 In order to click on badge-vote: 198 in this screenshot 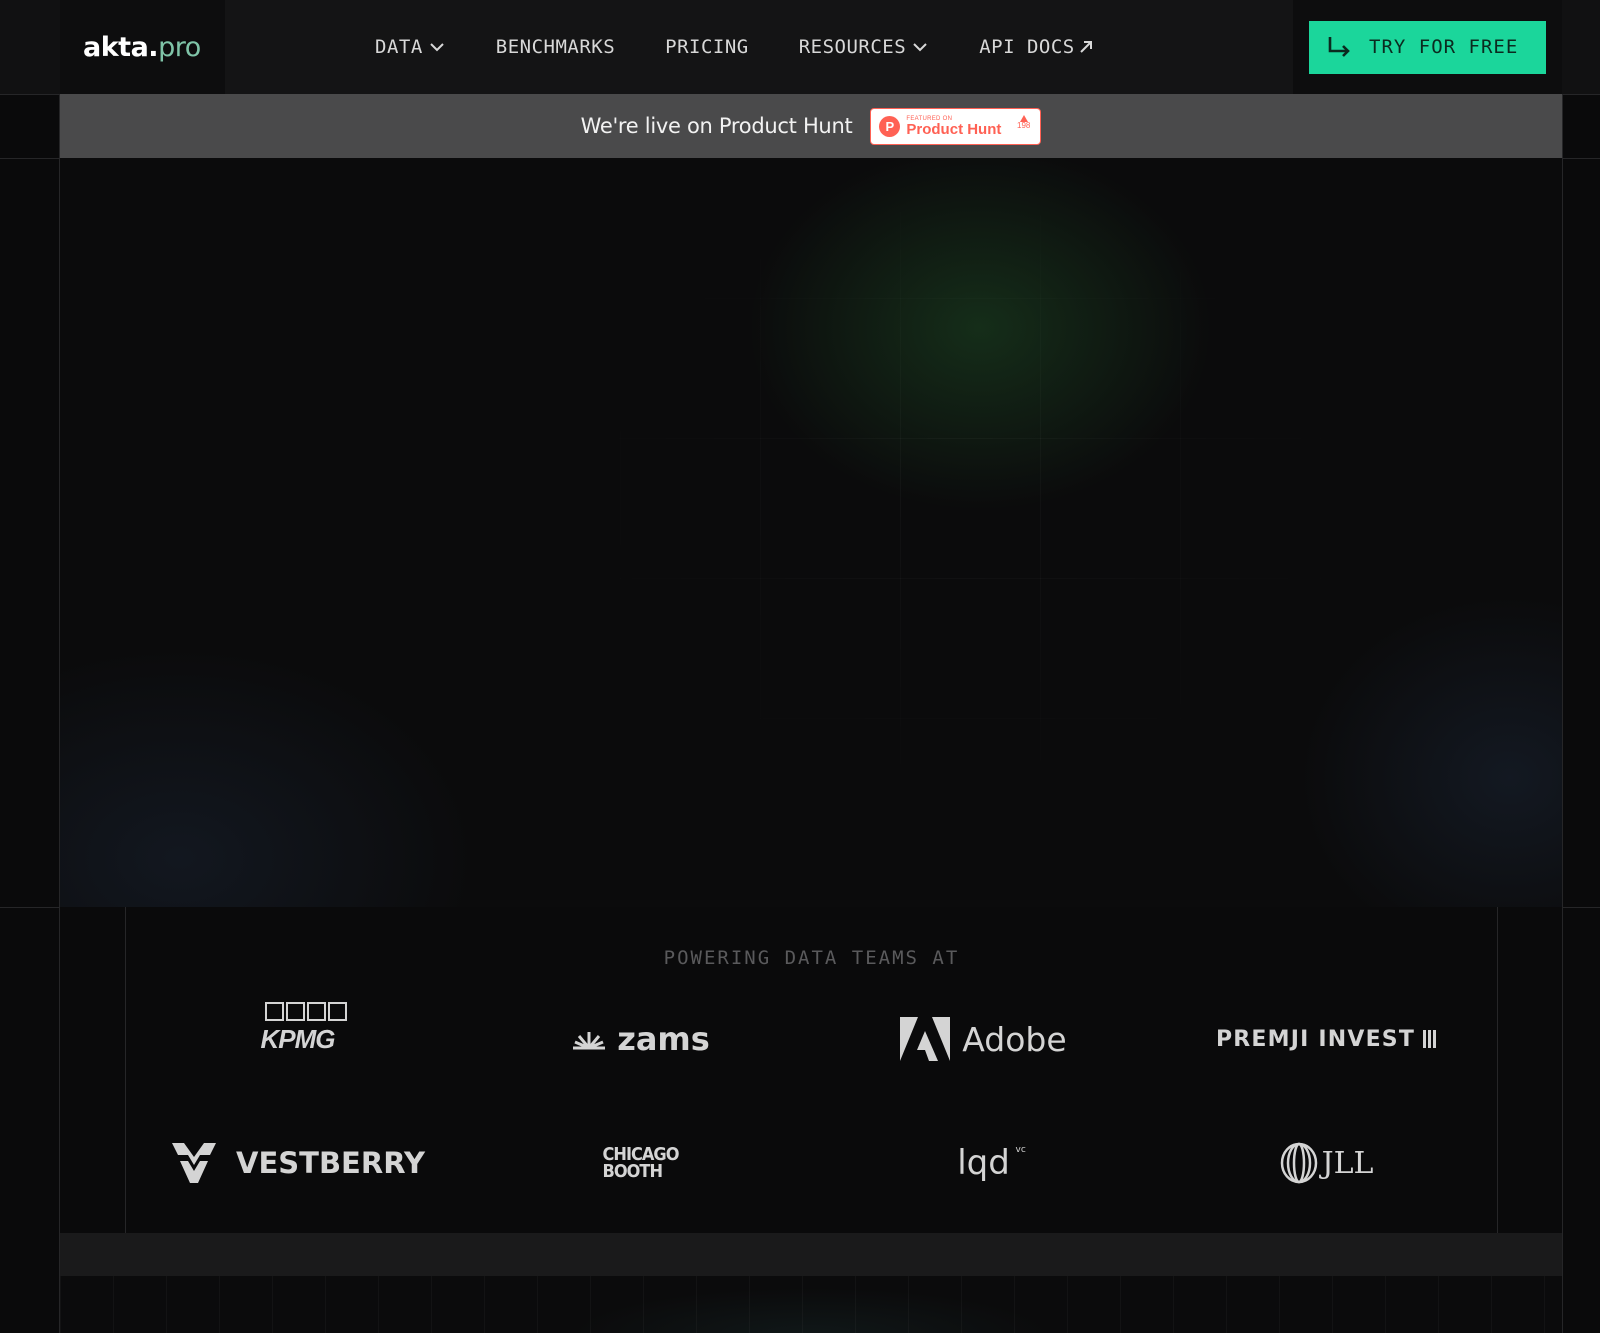, I will do `click(1024, 122)`.